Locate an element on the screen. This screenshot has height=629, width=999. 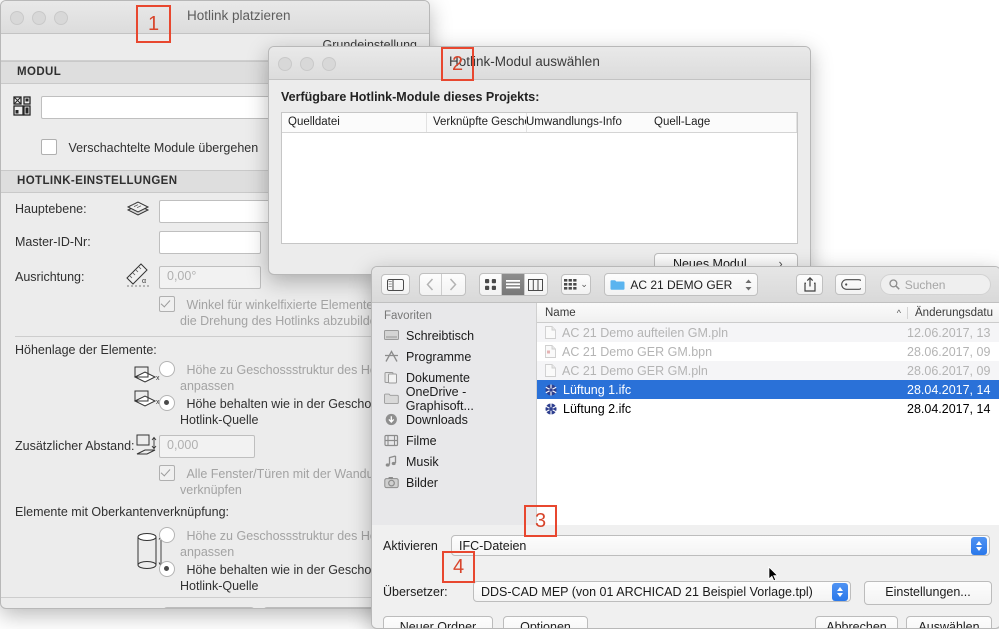
sidebar-item-label: Schreibtisch is located at coordinates (440, 335).